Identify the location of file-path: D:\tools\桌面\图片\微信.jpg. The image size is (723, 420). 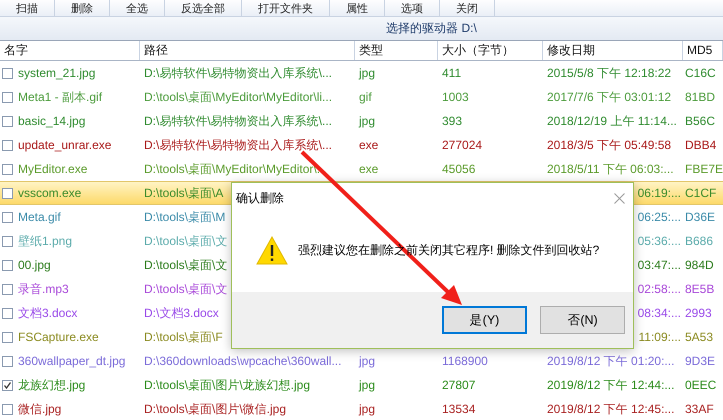
(215, 409).